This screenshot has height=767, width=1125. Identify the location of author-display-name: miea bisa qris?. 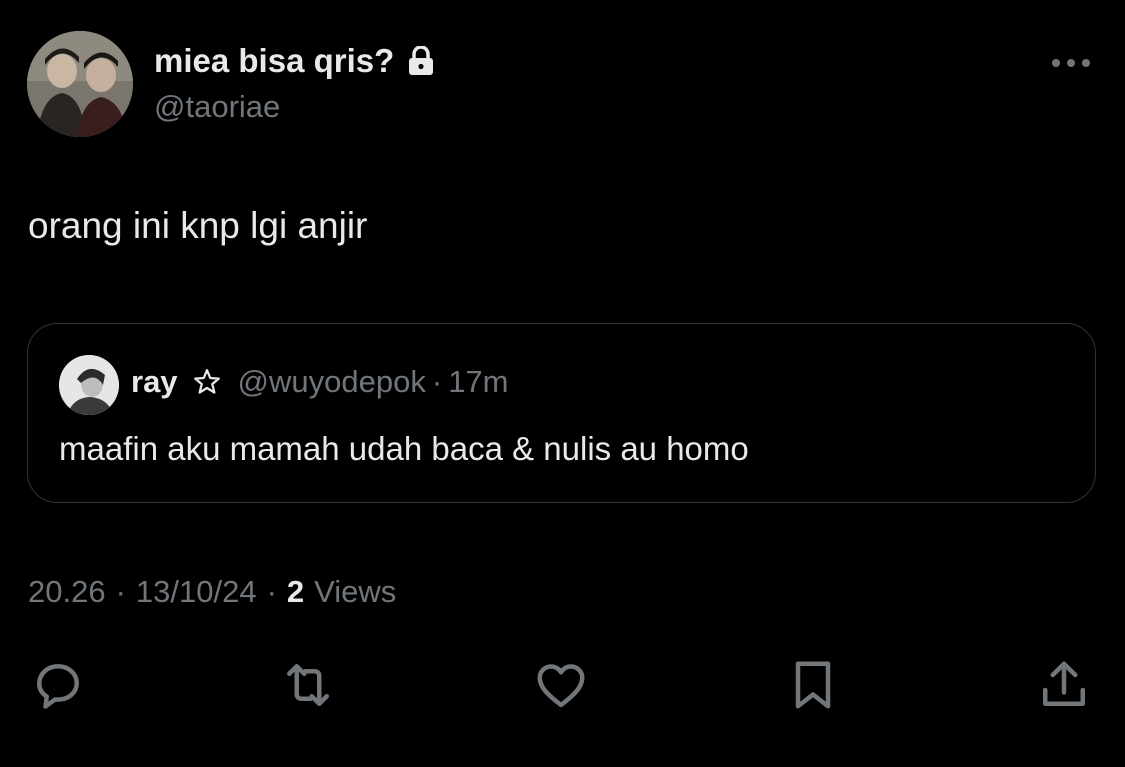
(294, 61).